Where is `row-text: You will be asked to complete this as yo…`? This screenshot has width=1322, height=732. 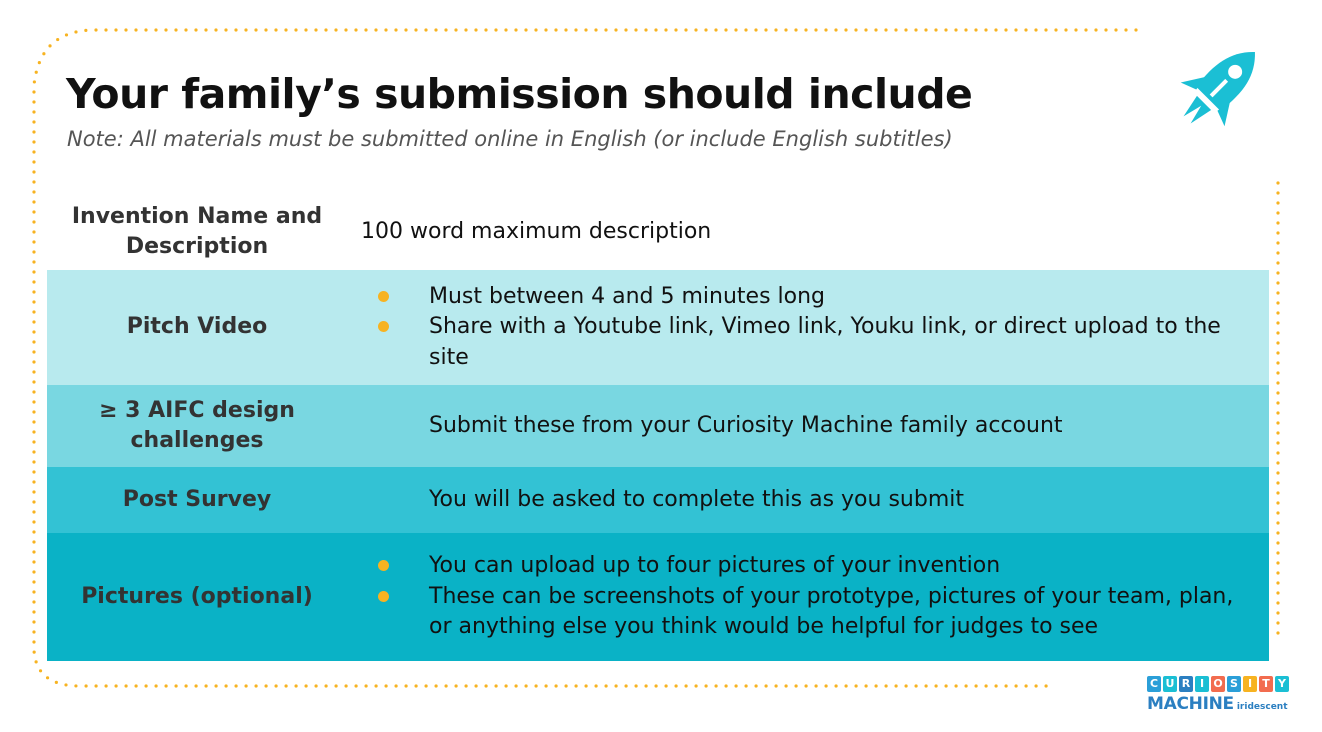
row-text: You will be asked to complete this as yo… is located at coordinates (696, 499).